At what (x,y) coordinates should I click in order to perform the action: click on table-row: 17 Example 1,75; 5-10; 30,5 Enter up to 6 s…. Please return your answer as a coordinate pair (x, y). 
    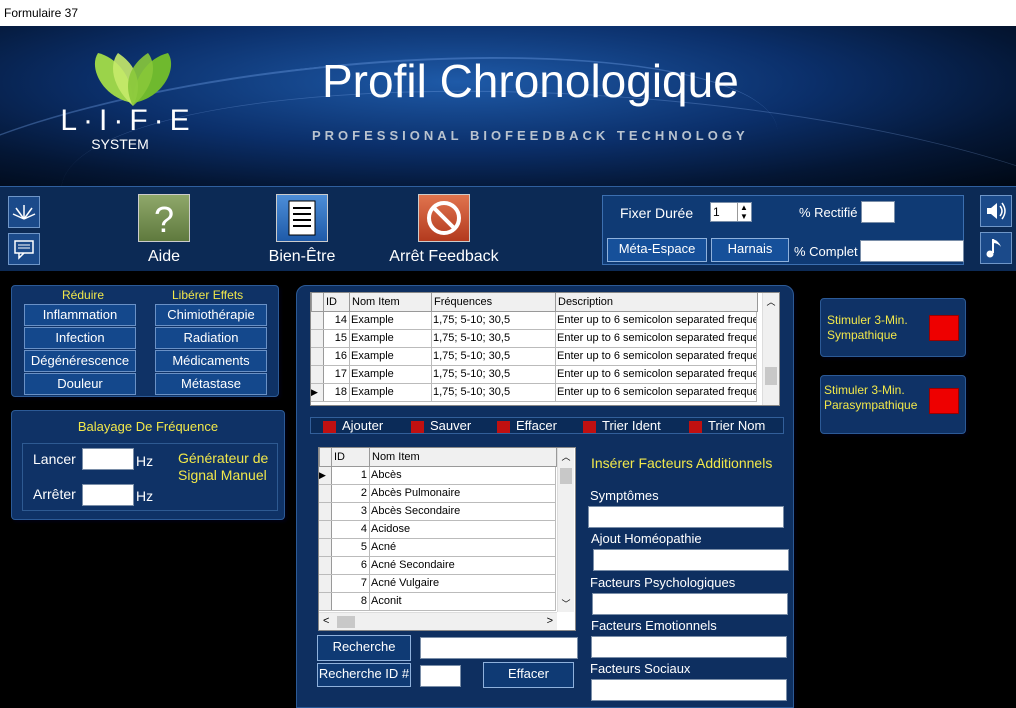
    Looking at the image, I should click on (536, 375).